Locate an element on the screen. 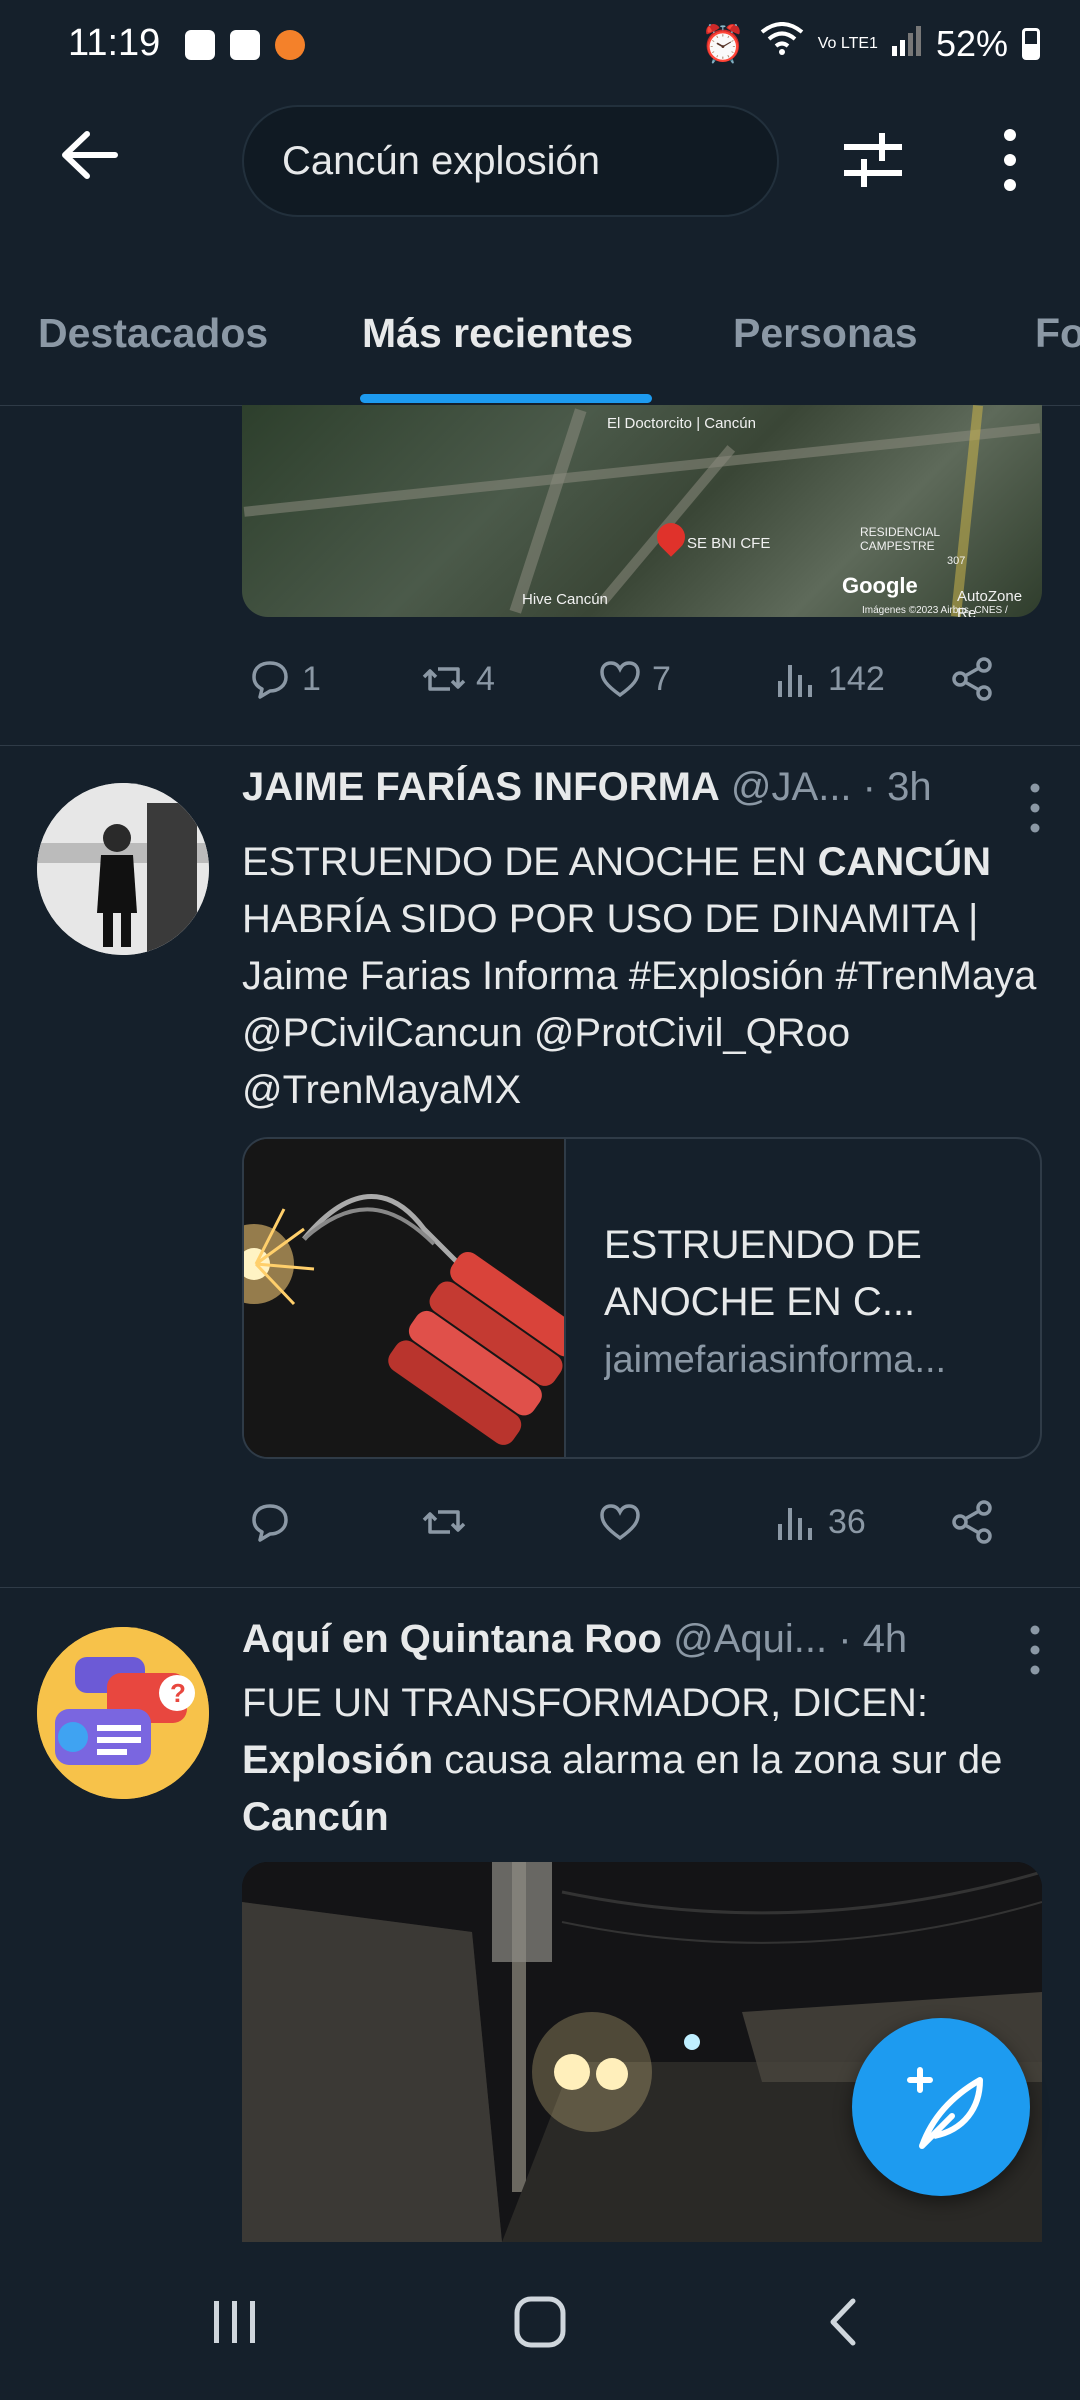  search-tabs: Destacados Más recientes Personas Fo is located at coordinates (540, 348).